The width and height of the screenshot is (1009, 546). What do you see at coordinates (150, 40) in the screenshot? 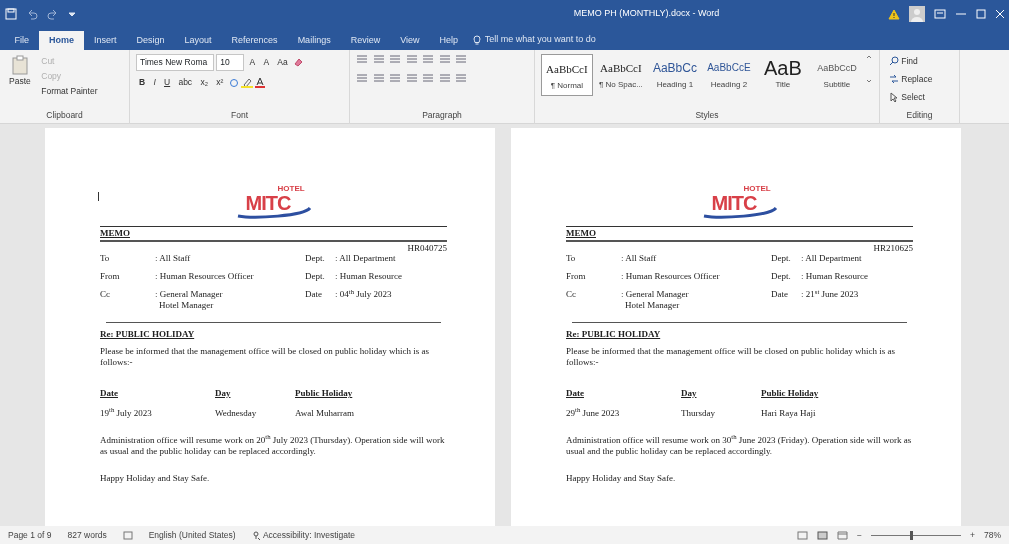
I see `ribbon-tab: Design` at bounding box center [150, 40].